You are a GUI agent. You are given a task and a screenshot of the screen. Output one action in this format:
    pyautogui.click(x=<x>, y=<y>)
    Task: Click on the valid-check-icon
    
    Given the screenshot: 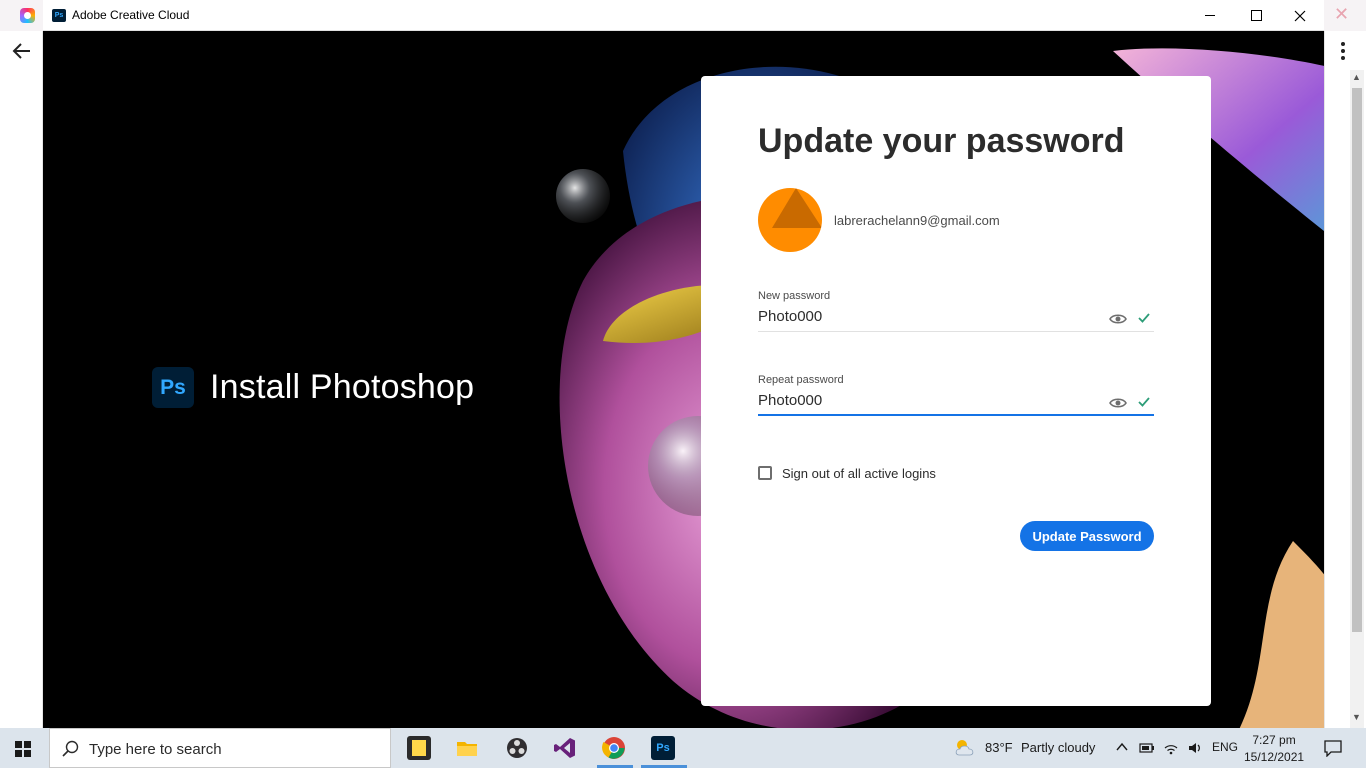 What is the action you would take?
    pyautogui.click(x=1144, y=318)
    